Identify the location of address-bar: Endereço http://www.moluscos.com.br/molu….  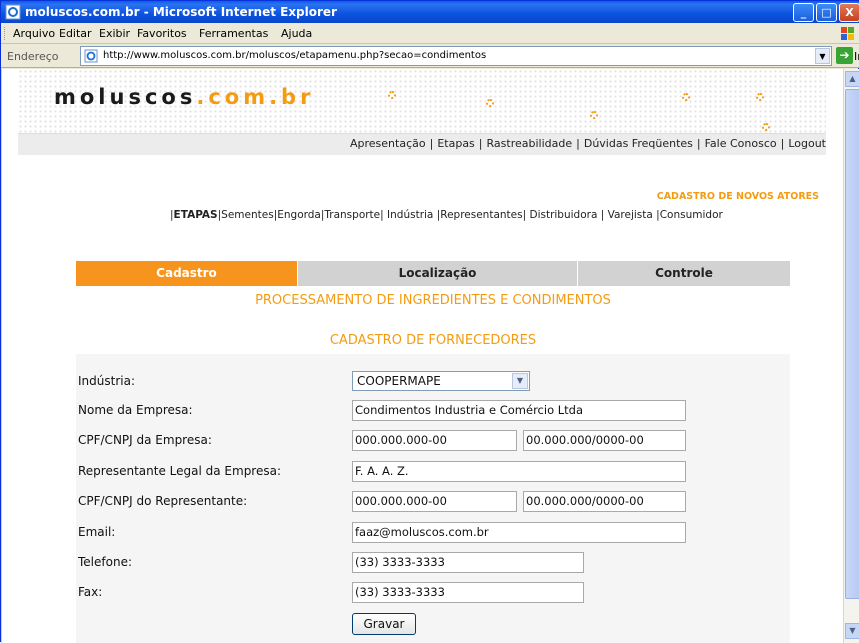
(430, 56).